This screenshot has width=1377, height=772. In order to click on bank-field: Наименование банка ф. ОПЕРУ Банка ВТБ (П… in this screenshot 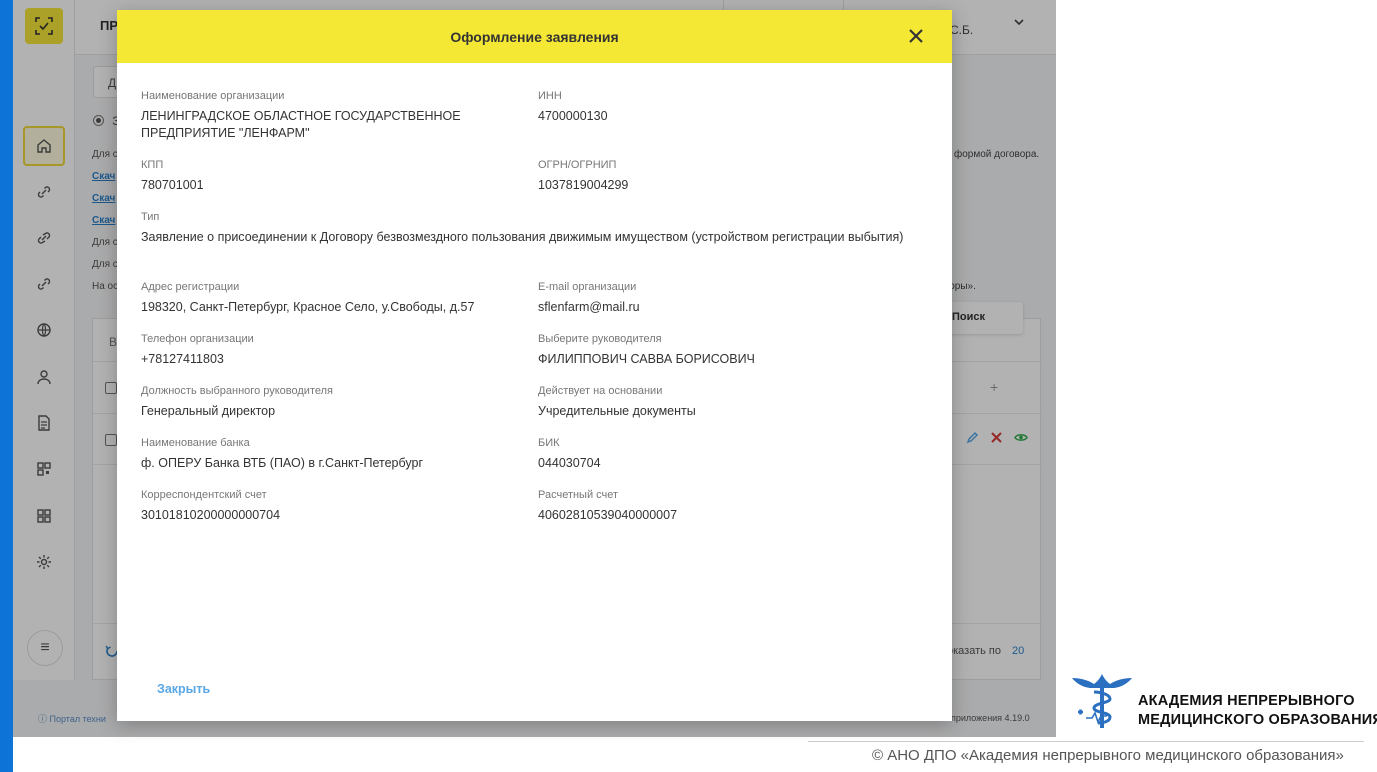, I will do `click(331, 454)`.